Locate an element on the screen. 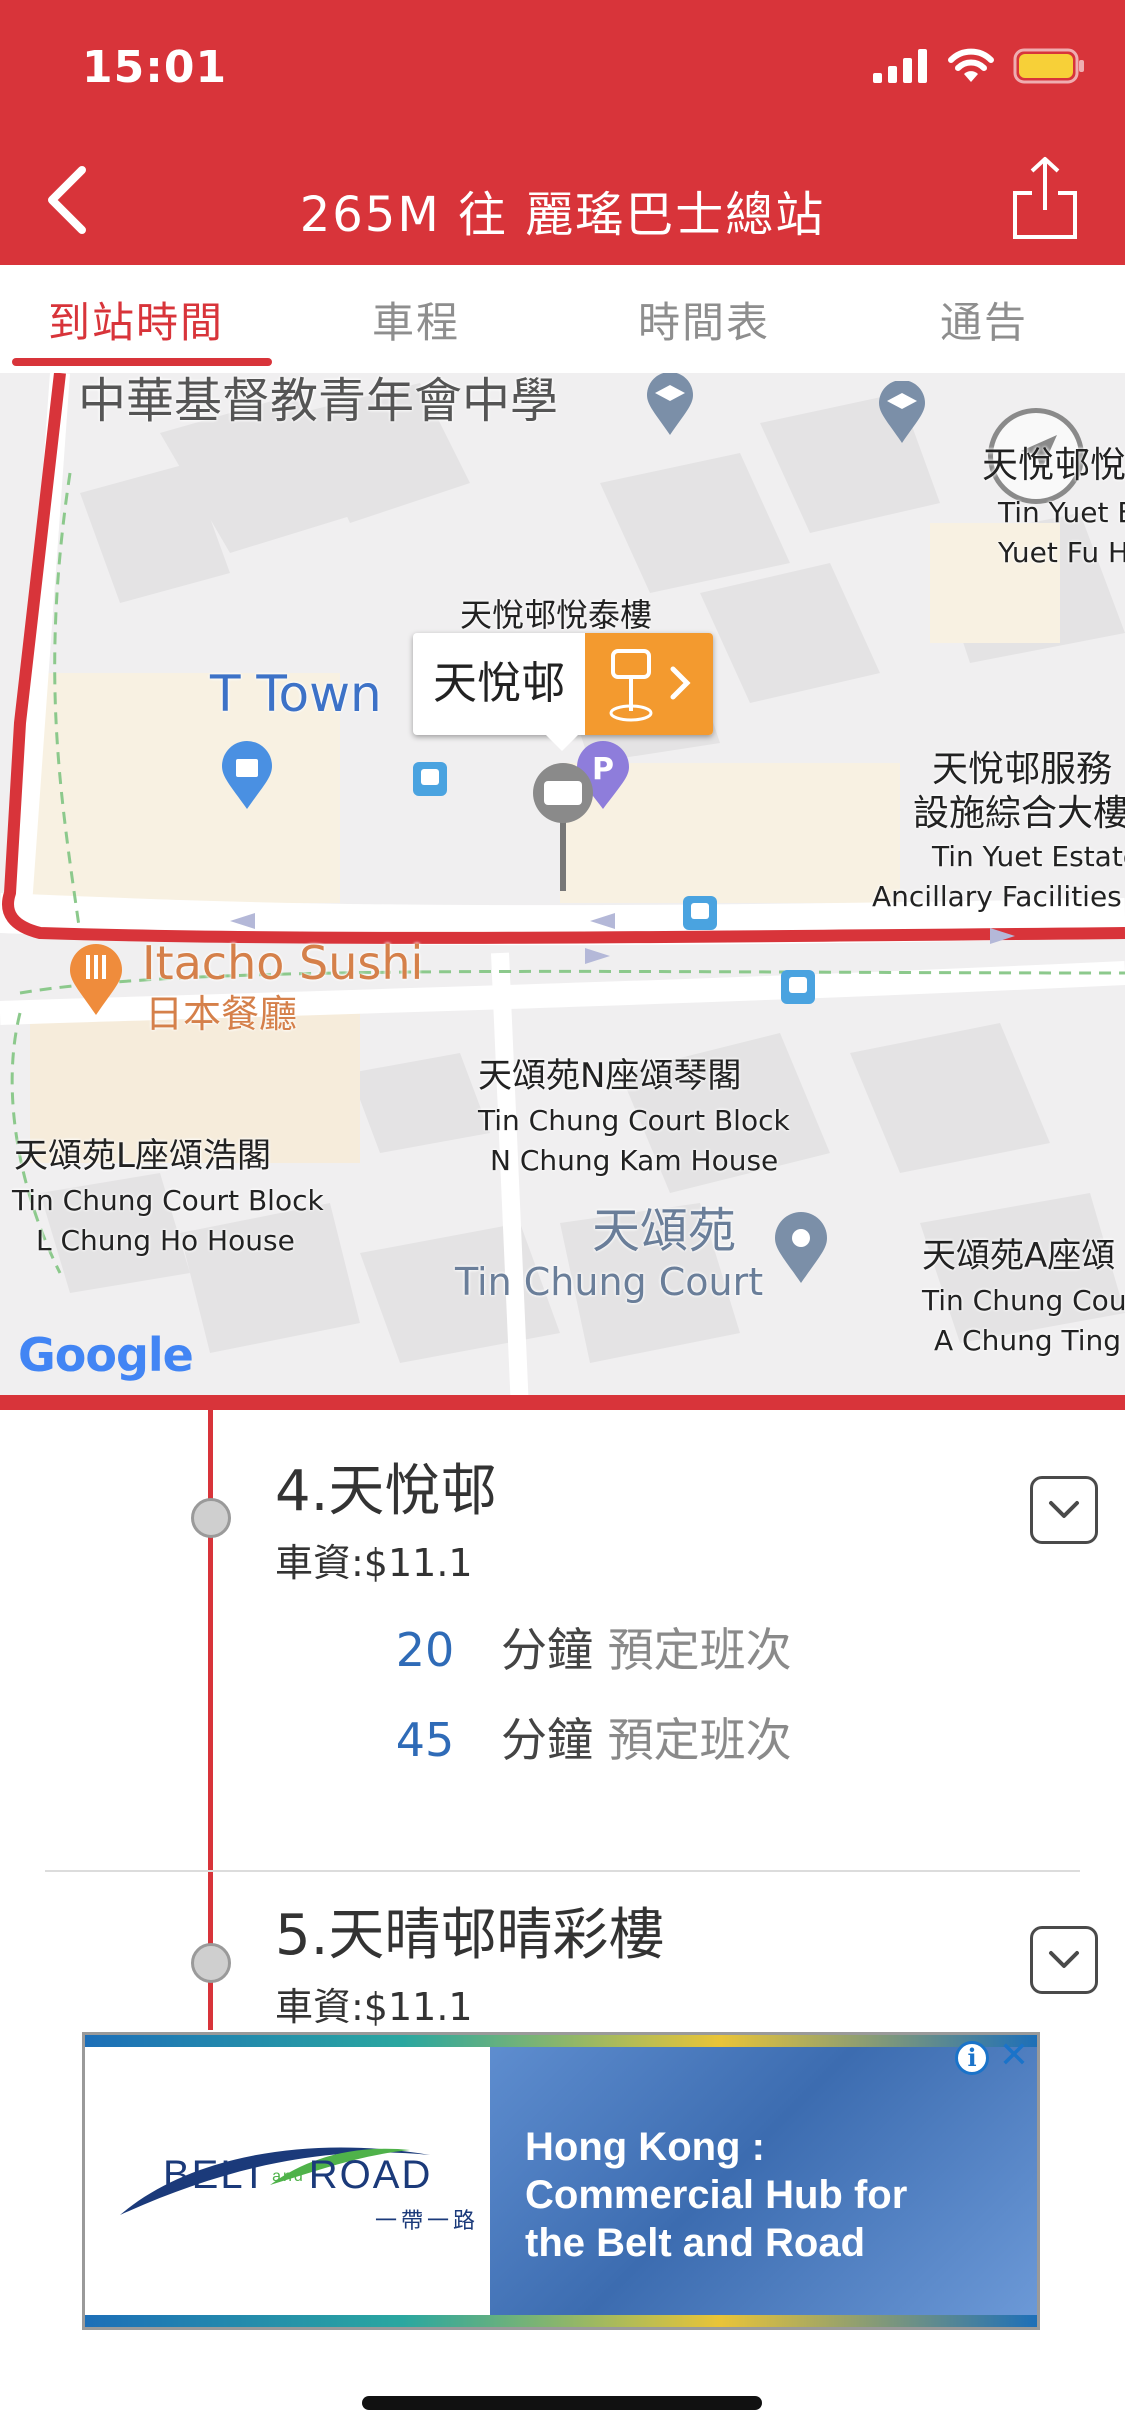 Image resolution: width=1125 pixels, height=2436 pixels. share-icon is located at coordinates (1045, 198).